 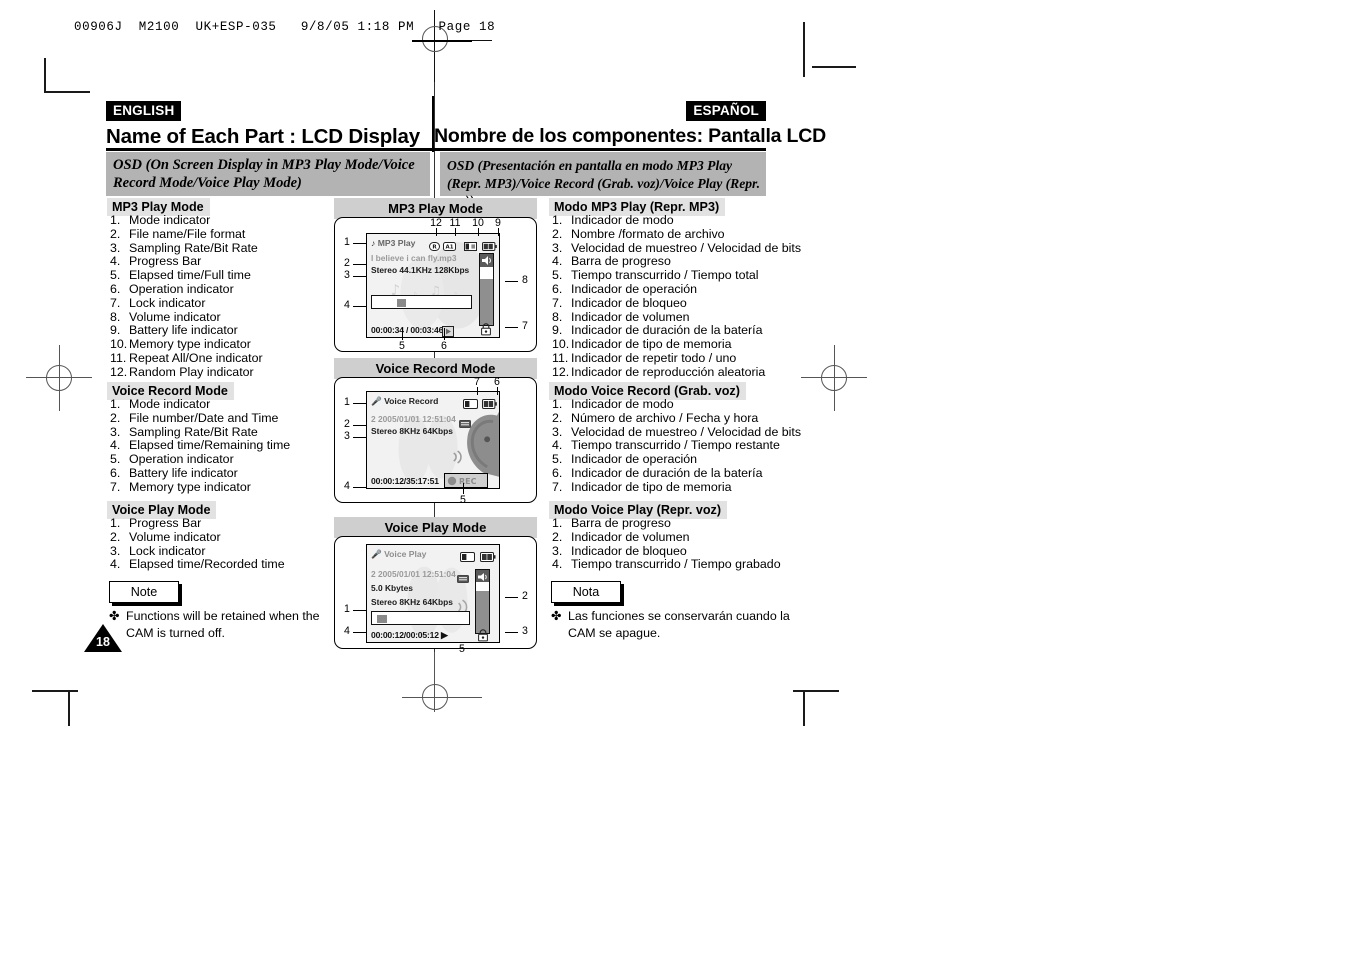 I want to click on page-title-spanish: Nombre de los componentes: Pantalla LCD, so click(x=630, y=136).